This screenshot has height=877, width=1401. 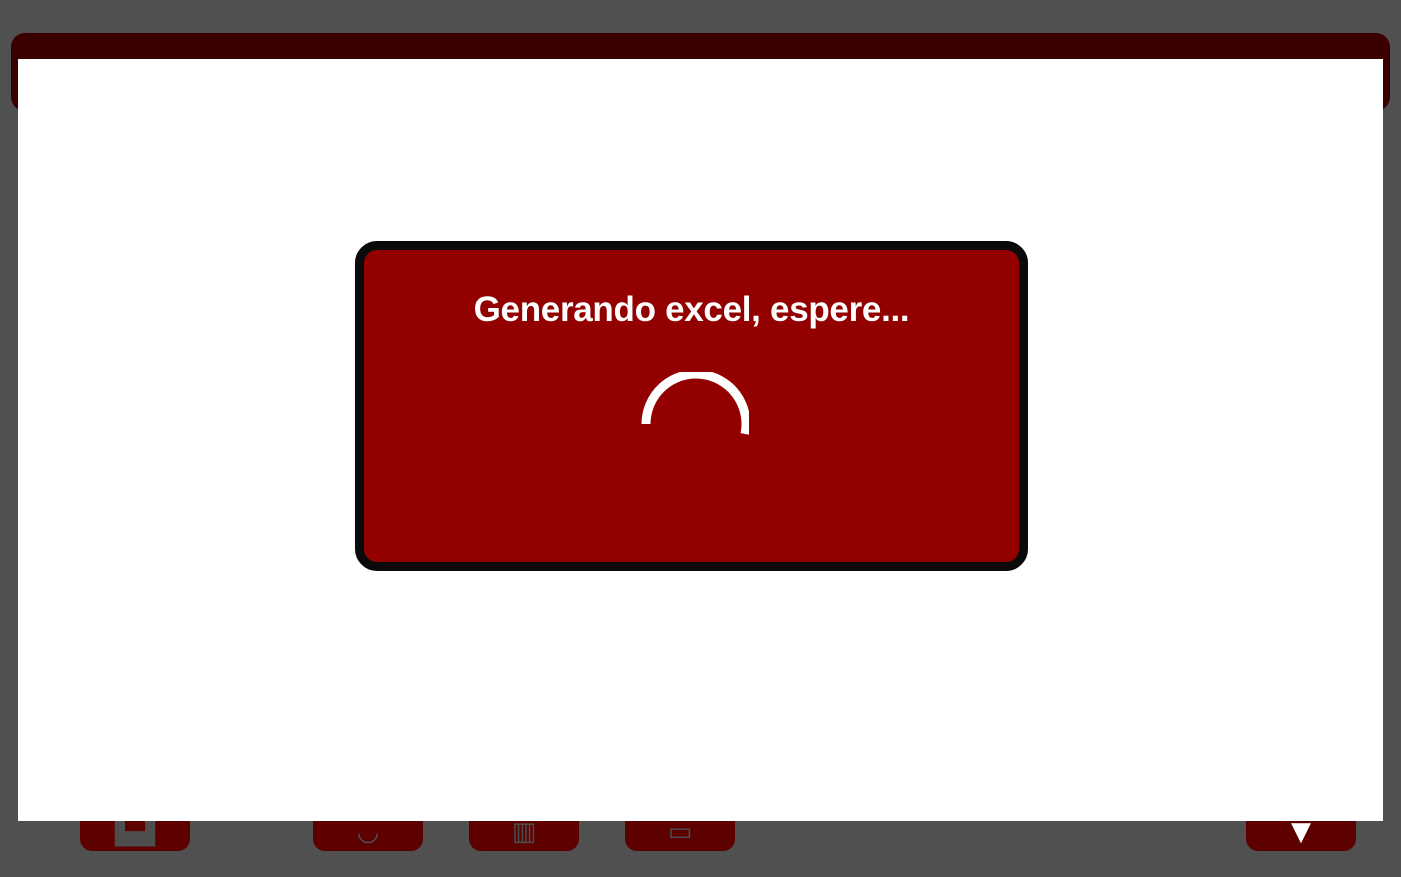 What do you see at coordinates (695, 403) in the screenshot?
I see `loading-spinner-icon` at bounding box center [695, 403].